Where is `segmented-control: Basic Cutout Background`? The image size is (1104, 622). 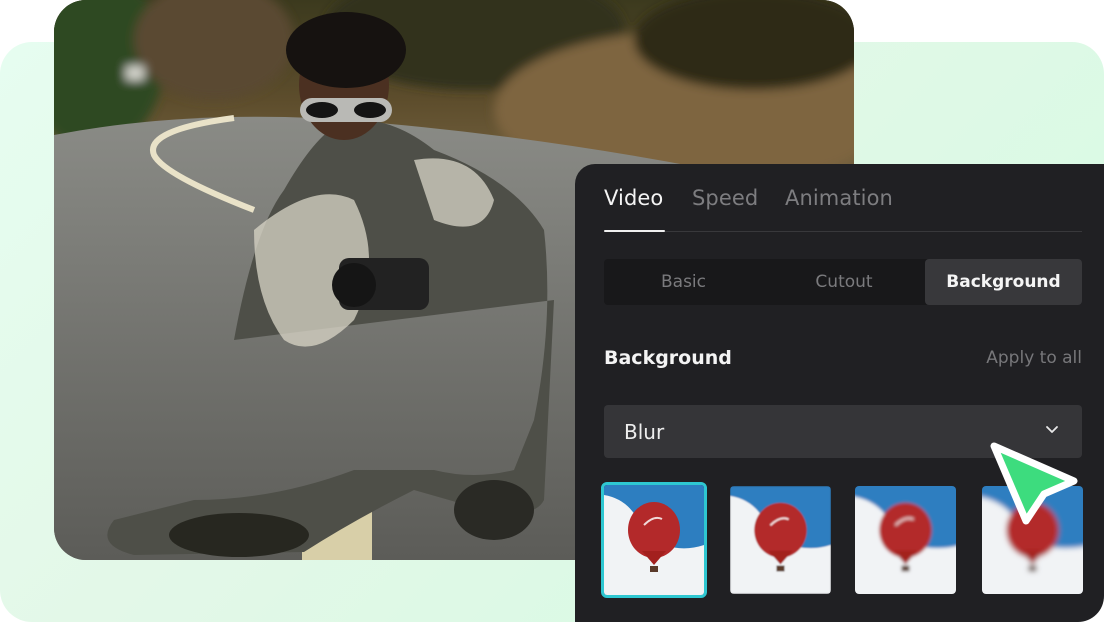
segmented-control: Basic Cutout Background is located at coordinates (843, 282).